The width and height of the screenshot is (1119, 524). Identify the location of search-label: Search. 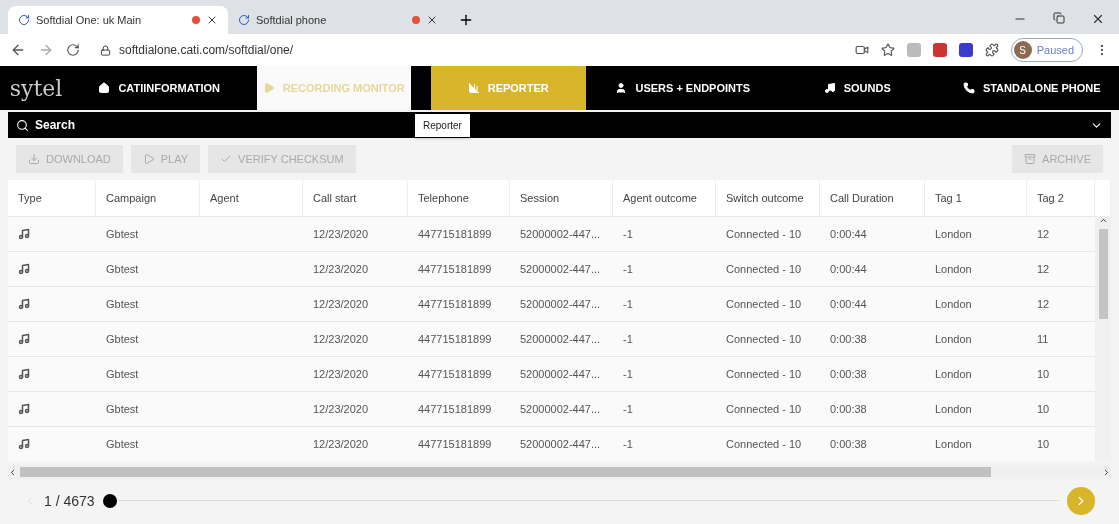
(55, 125).